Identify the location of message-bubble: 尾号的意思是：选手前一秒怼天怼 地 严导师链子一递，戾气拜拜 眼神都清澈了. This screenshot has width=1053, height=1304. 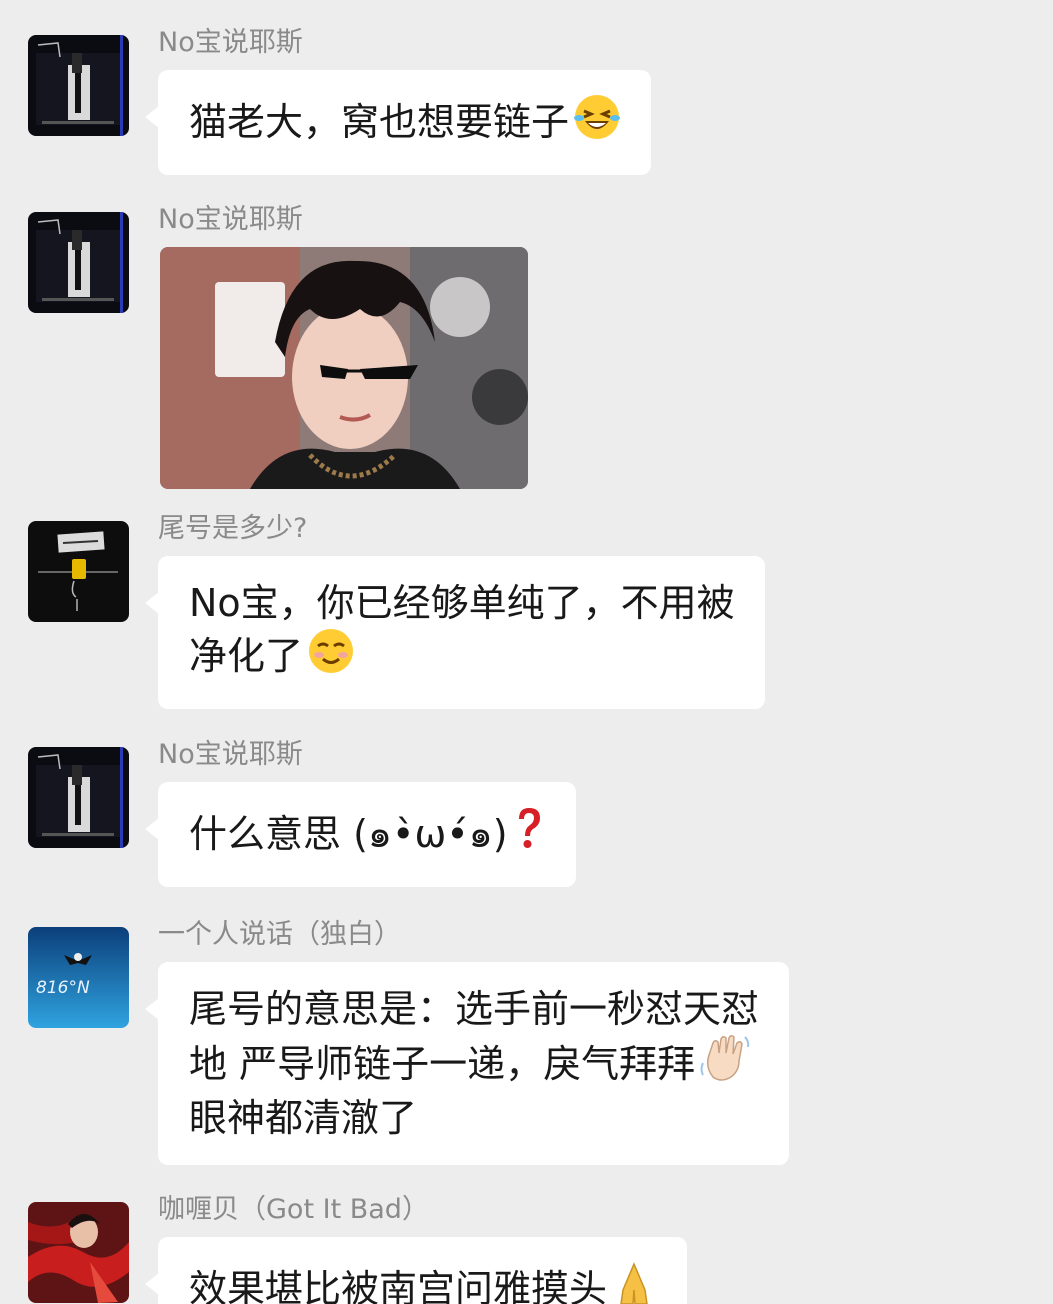
(467, 1063).